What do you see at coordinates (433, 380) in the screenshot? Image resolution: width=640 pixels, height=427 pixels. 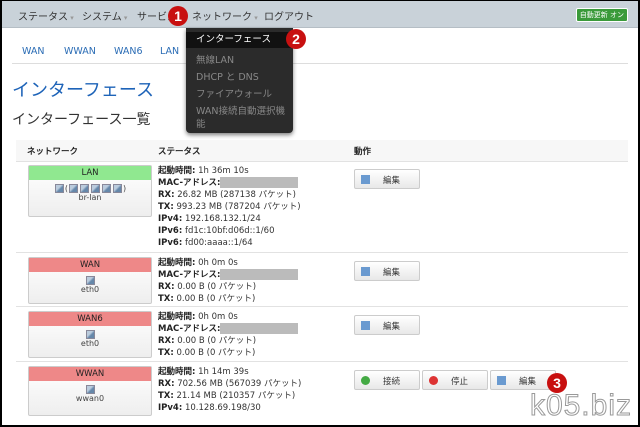 I see `stop-icon` at bounding box center [433, 380].